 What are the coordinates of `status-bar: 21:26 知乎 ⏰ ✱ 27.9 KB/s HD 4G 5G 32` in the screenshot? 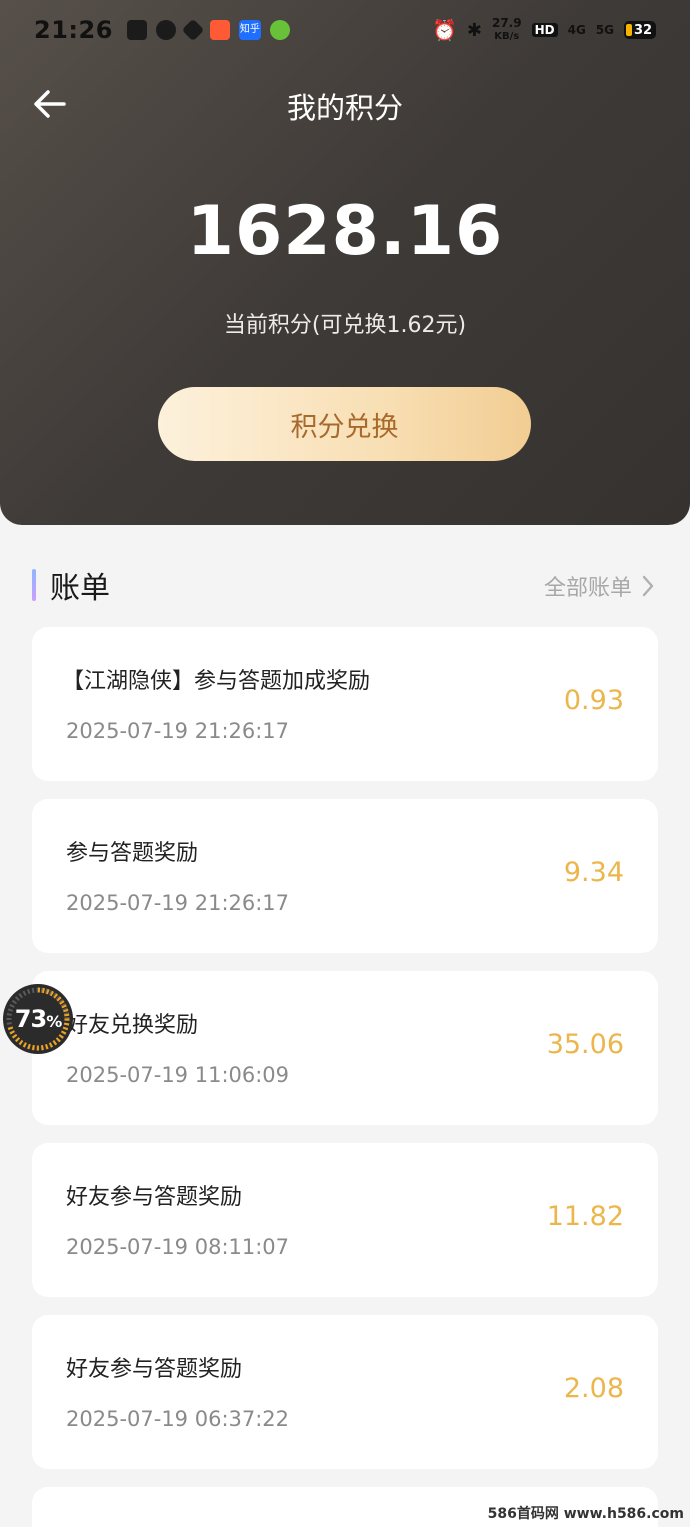 It's located at (345, 30).